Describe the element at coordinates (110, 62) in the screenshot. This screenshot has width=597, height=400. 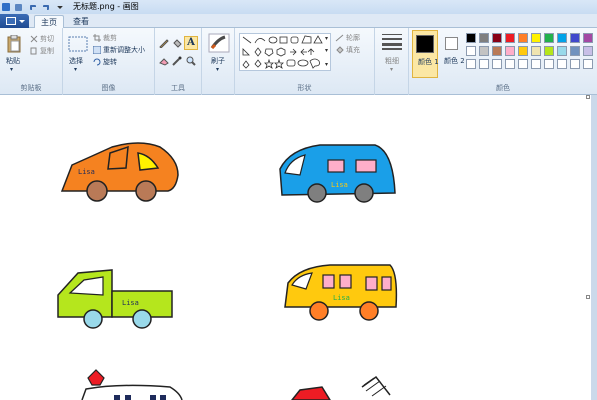
I see `rotate-button: 旋转` at that location.